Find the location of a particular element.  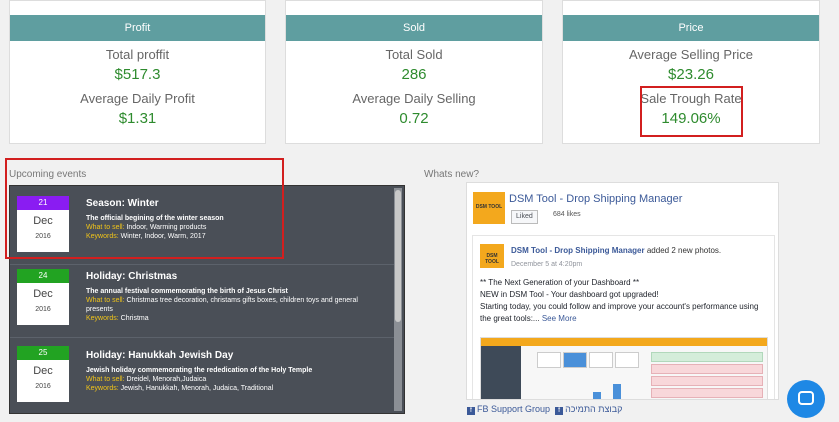

chat-button is located at coordinates (806, 399).